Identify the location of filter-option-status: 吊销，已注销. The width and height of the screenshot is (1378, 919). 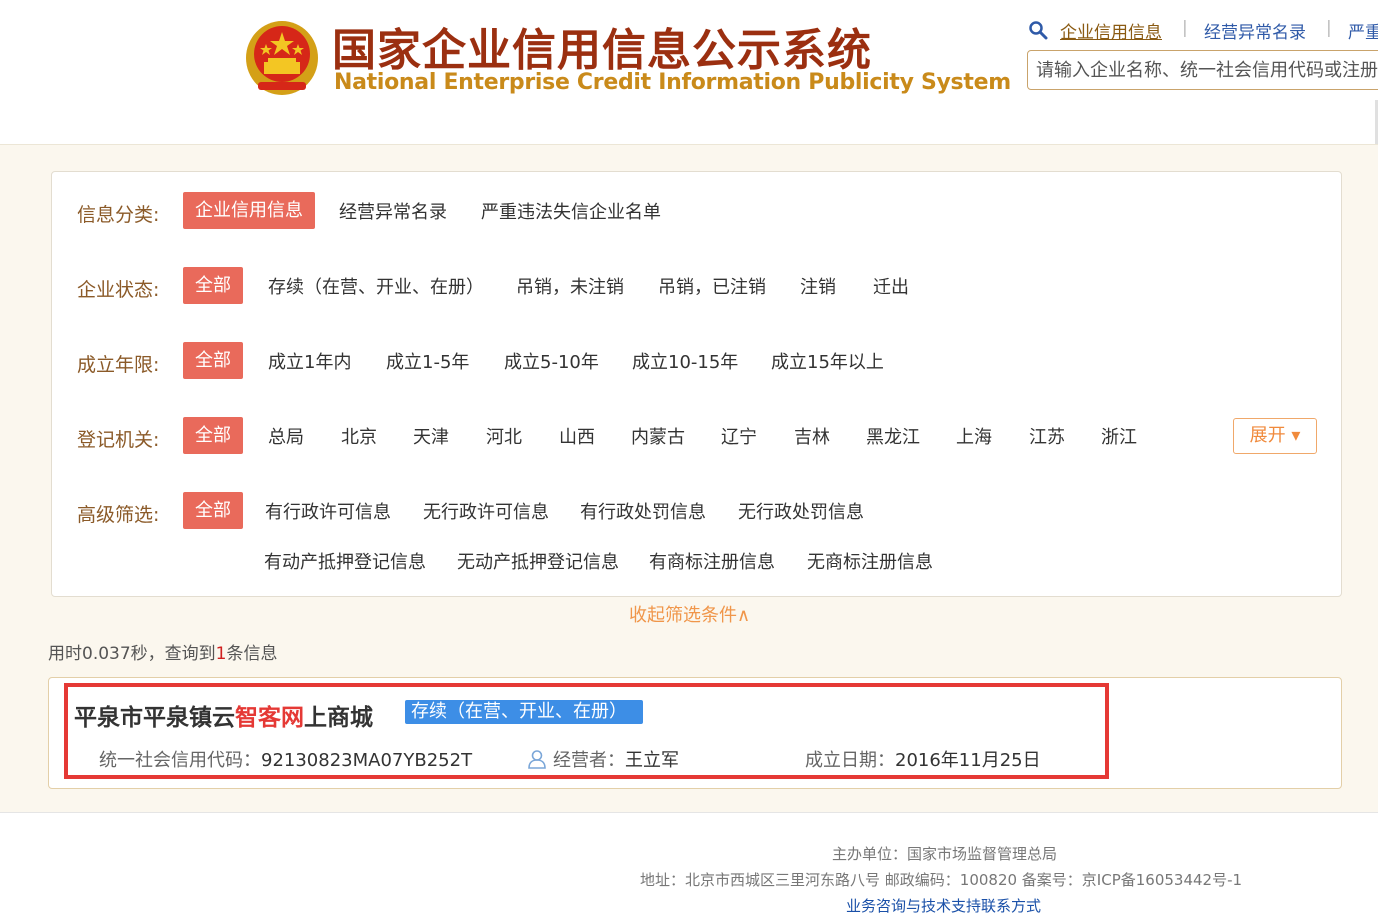
(712, 286).